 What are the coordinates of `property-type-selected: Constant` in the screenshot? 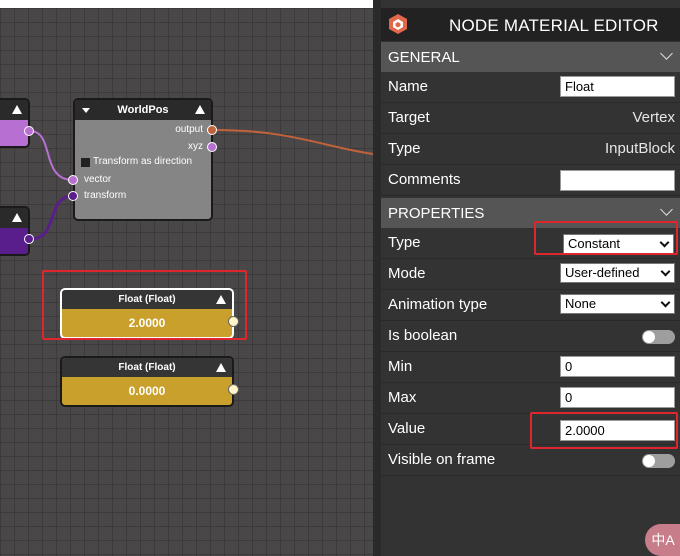 It's located at (594, 243).